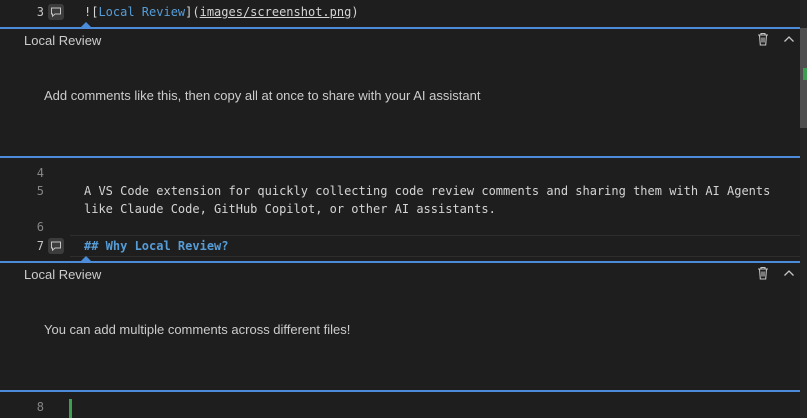 The height and width of the screenshot is (418, 807). Describe the element at coordinates (91, 12) in the screenshot. I see `md-bracket: ![` at that location.